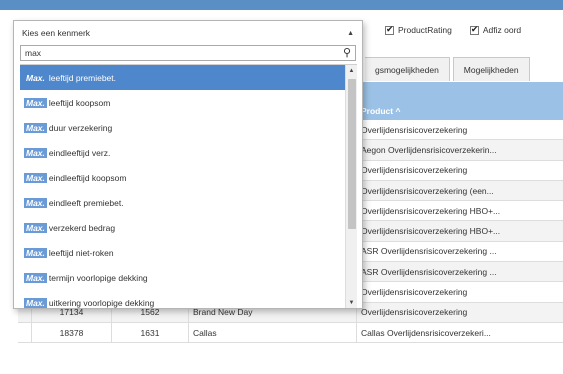  Describe the element at coordinates (350, 33) in the screenshot. I see `collapse-arrow-icon: ▲` at that location.